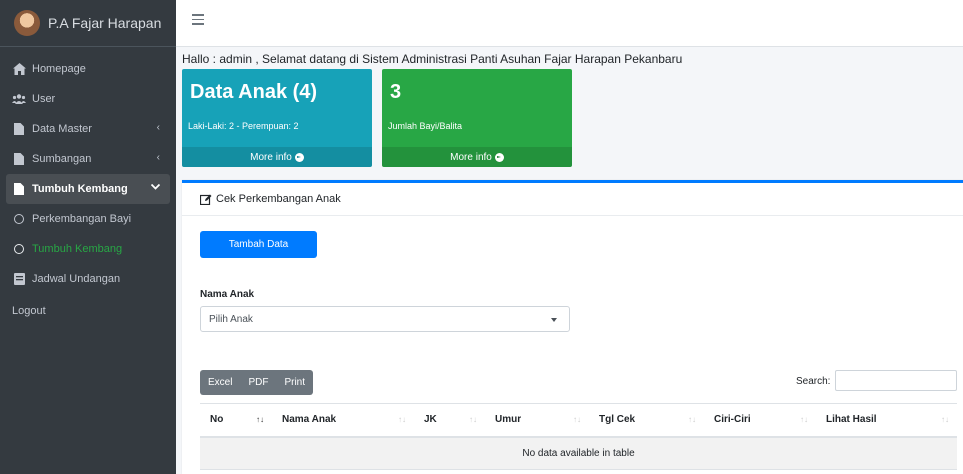 Image resolution: width=963 pixels, height=474 pixels. What do you see at coordinates (62, 159) in the screenshot?
I see `sidebar-item-label: Sumbangan` at bounding box center [62, 159].